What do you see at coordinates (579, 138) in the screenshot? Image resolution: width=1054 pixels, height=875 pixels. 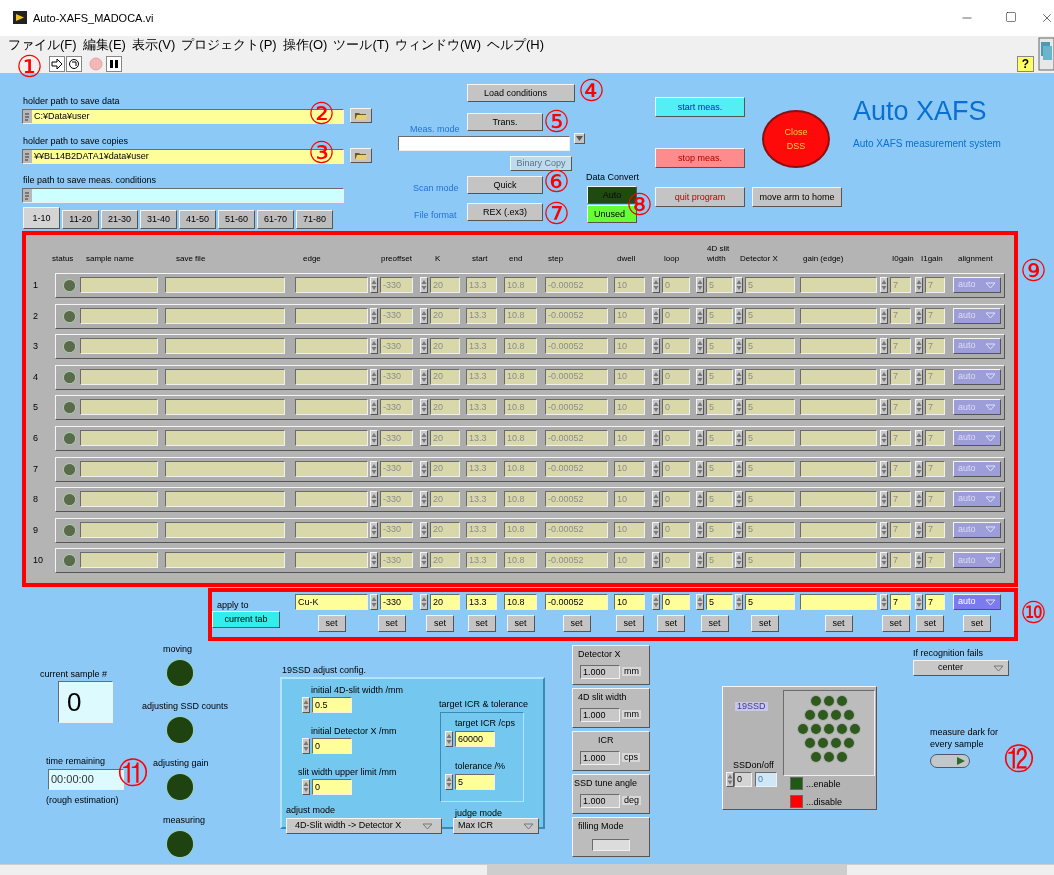 I see `dropdown-button` at bounding box center [579, 138].